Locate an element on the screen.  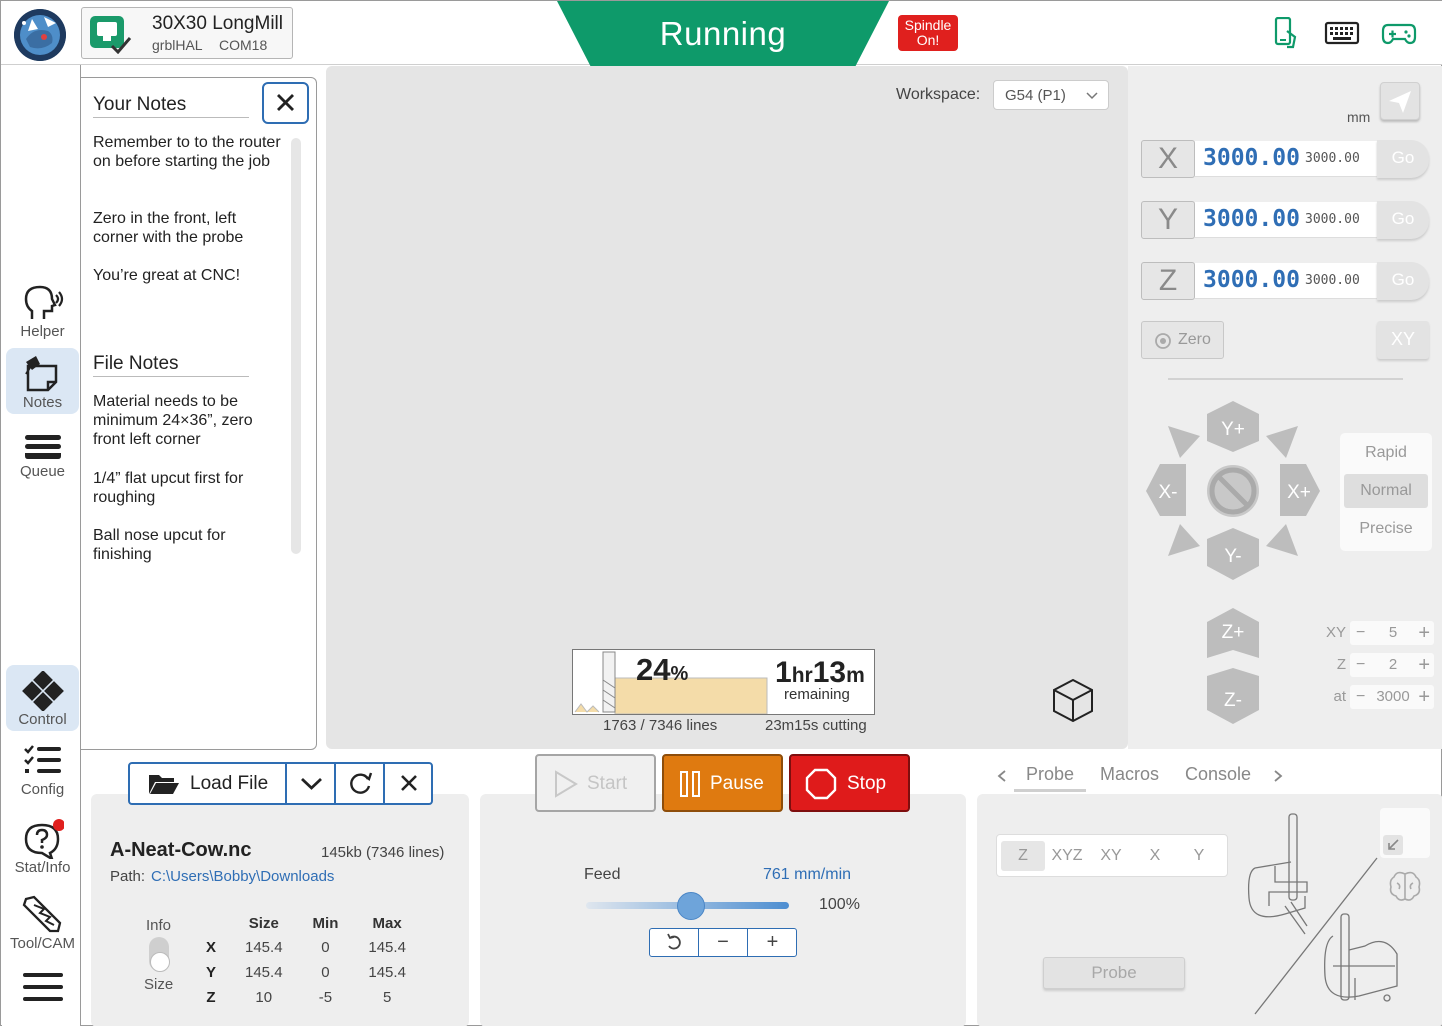
close-file-button is located at coordinates (409, 783).